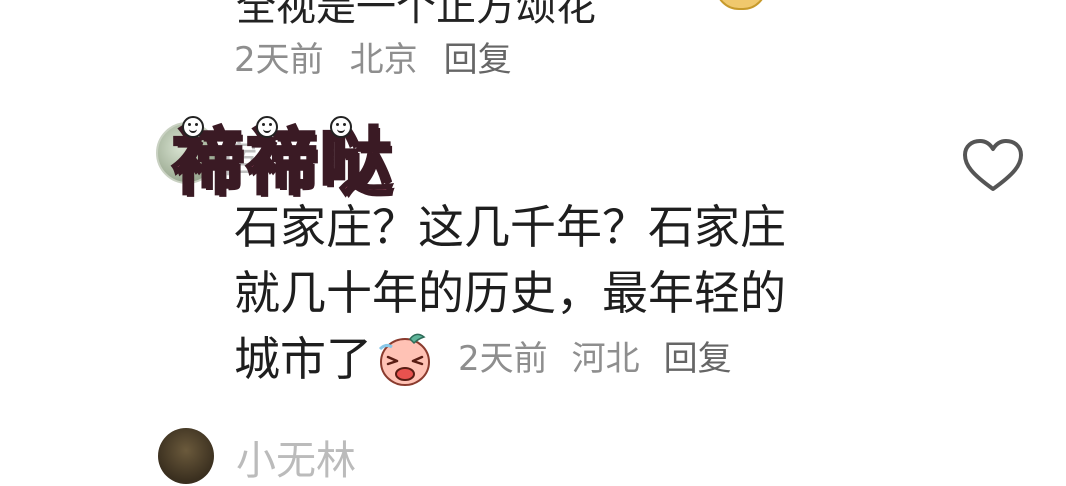 This screenshot has width=1066, height=486. I want to click on comment-line: 石家庄？这几千年？石家庄, so click(510, 227).